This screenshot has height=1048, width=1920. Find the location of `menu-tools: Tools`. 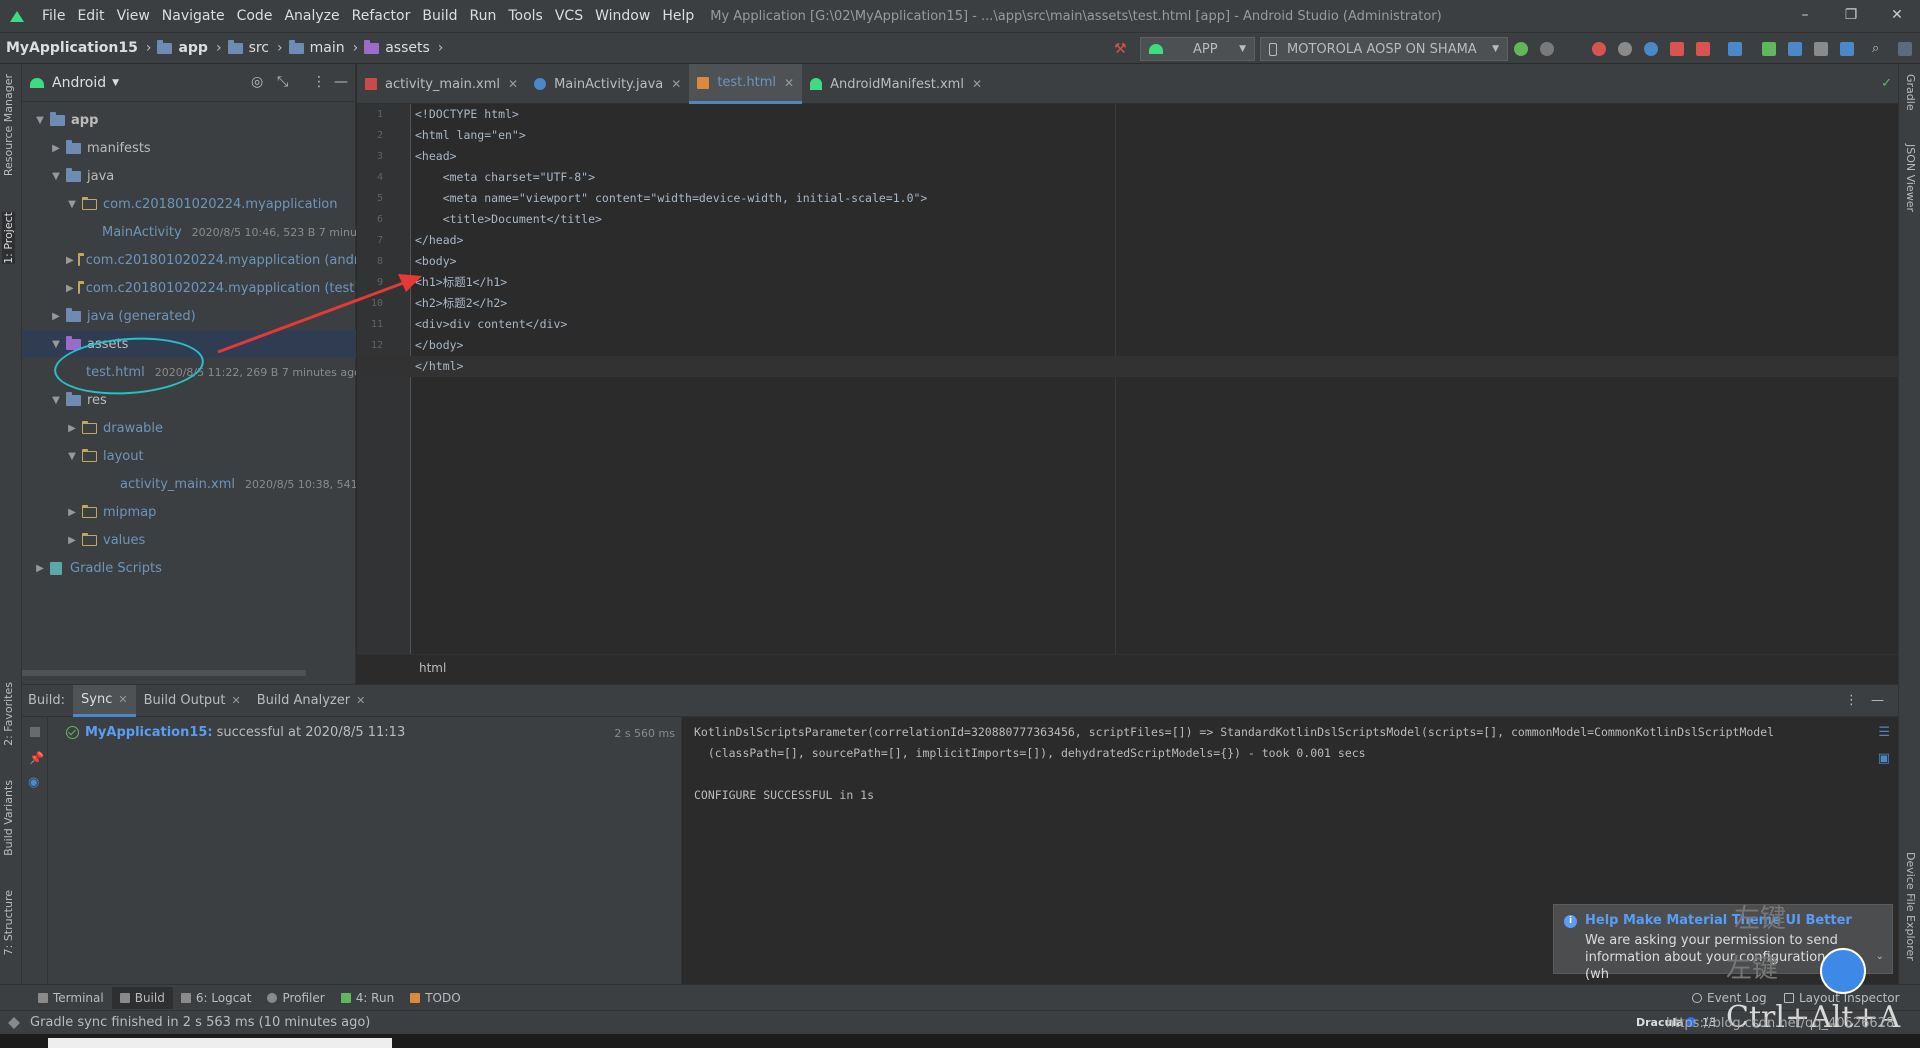

menu-tools: Tools is located at coordinates (525, 16).